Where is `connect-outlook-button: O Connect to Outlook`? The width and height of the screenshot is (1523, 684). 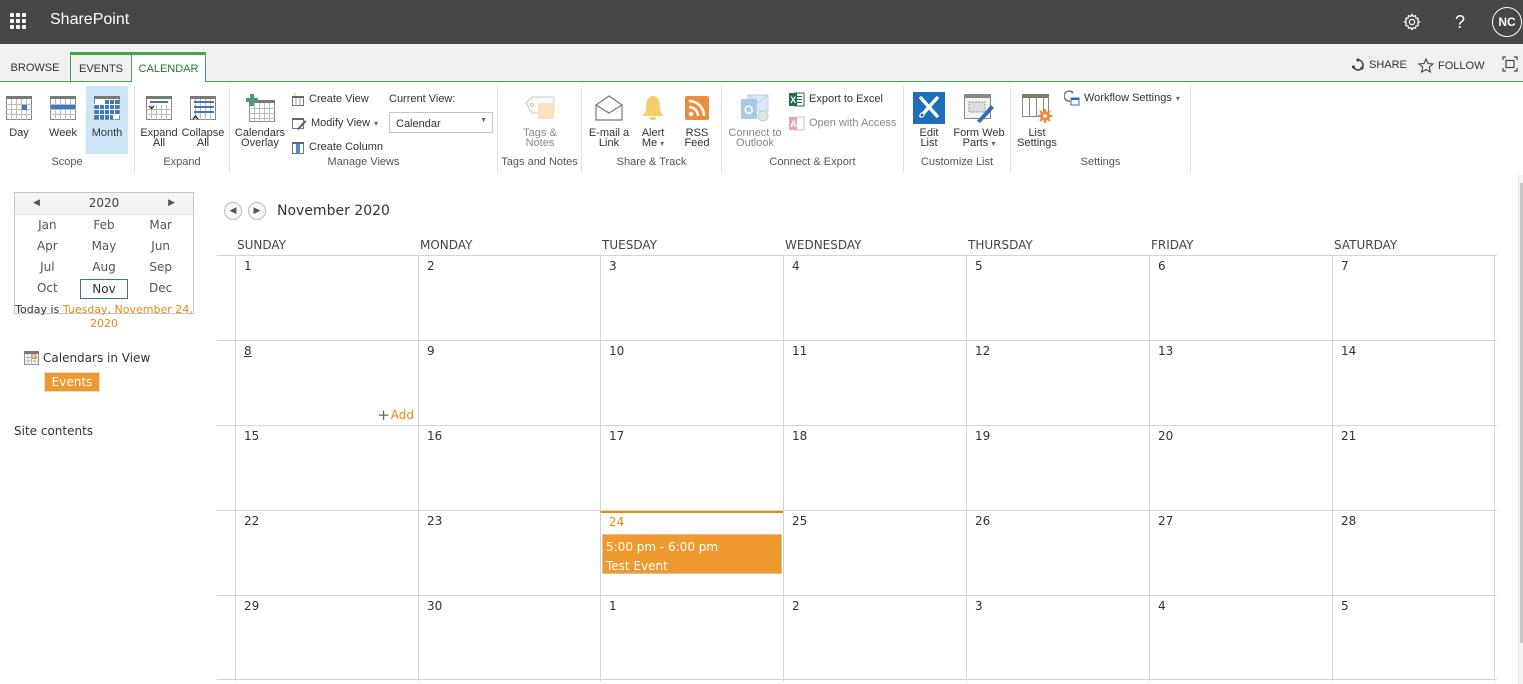 connect-outlook-button: O Connect to Outlook is located at coordinates (755, 120).